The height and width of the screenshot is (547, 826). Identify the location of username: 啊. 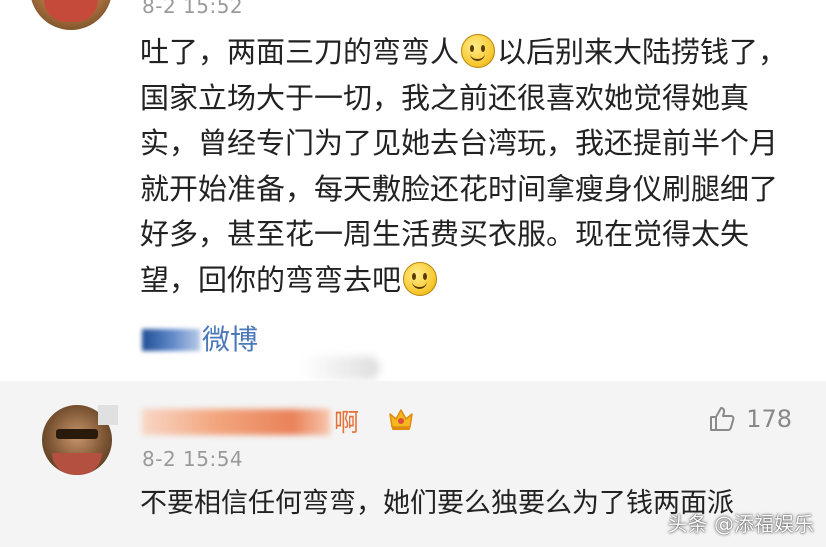
(250, 421).